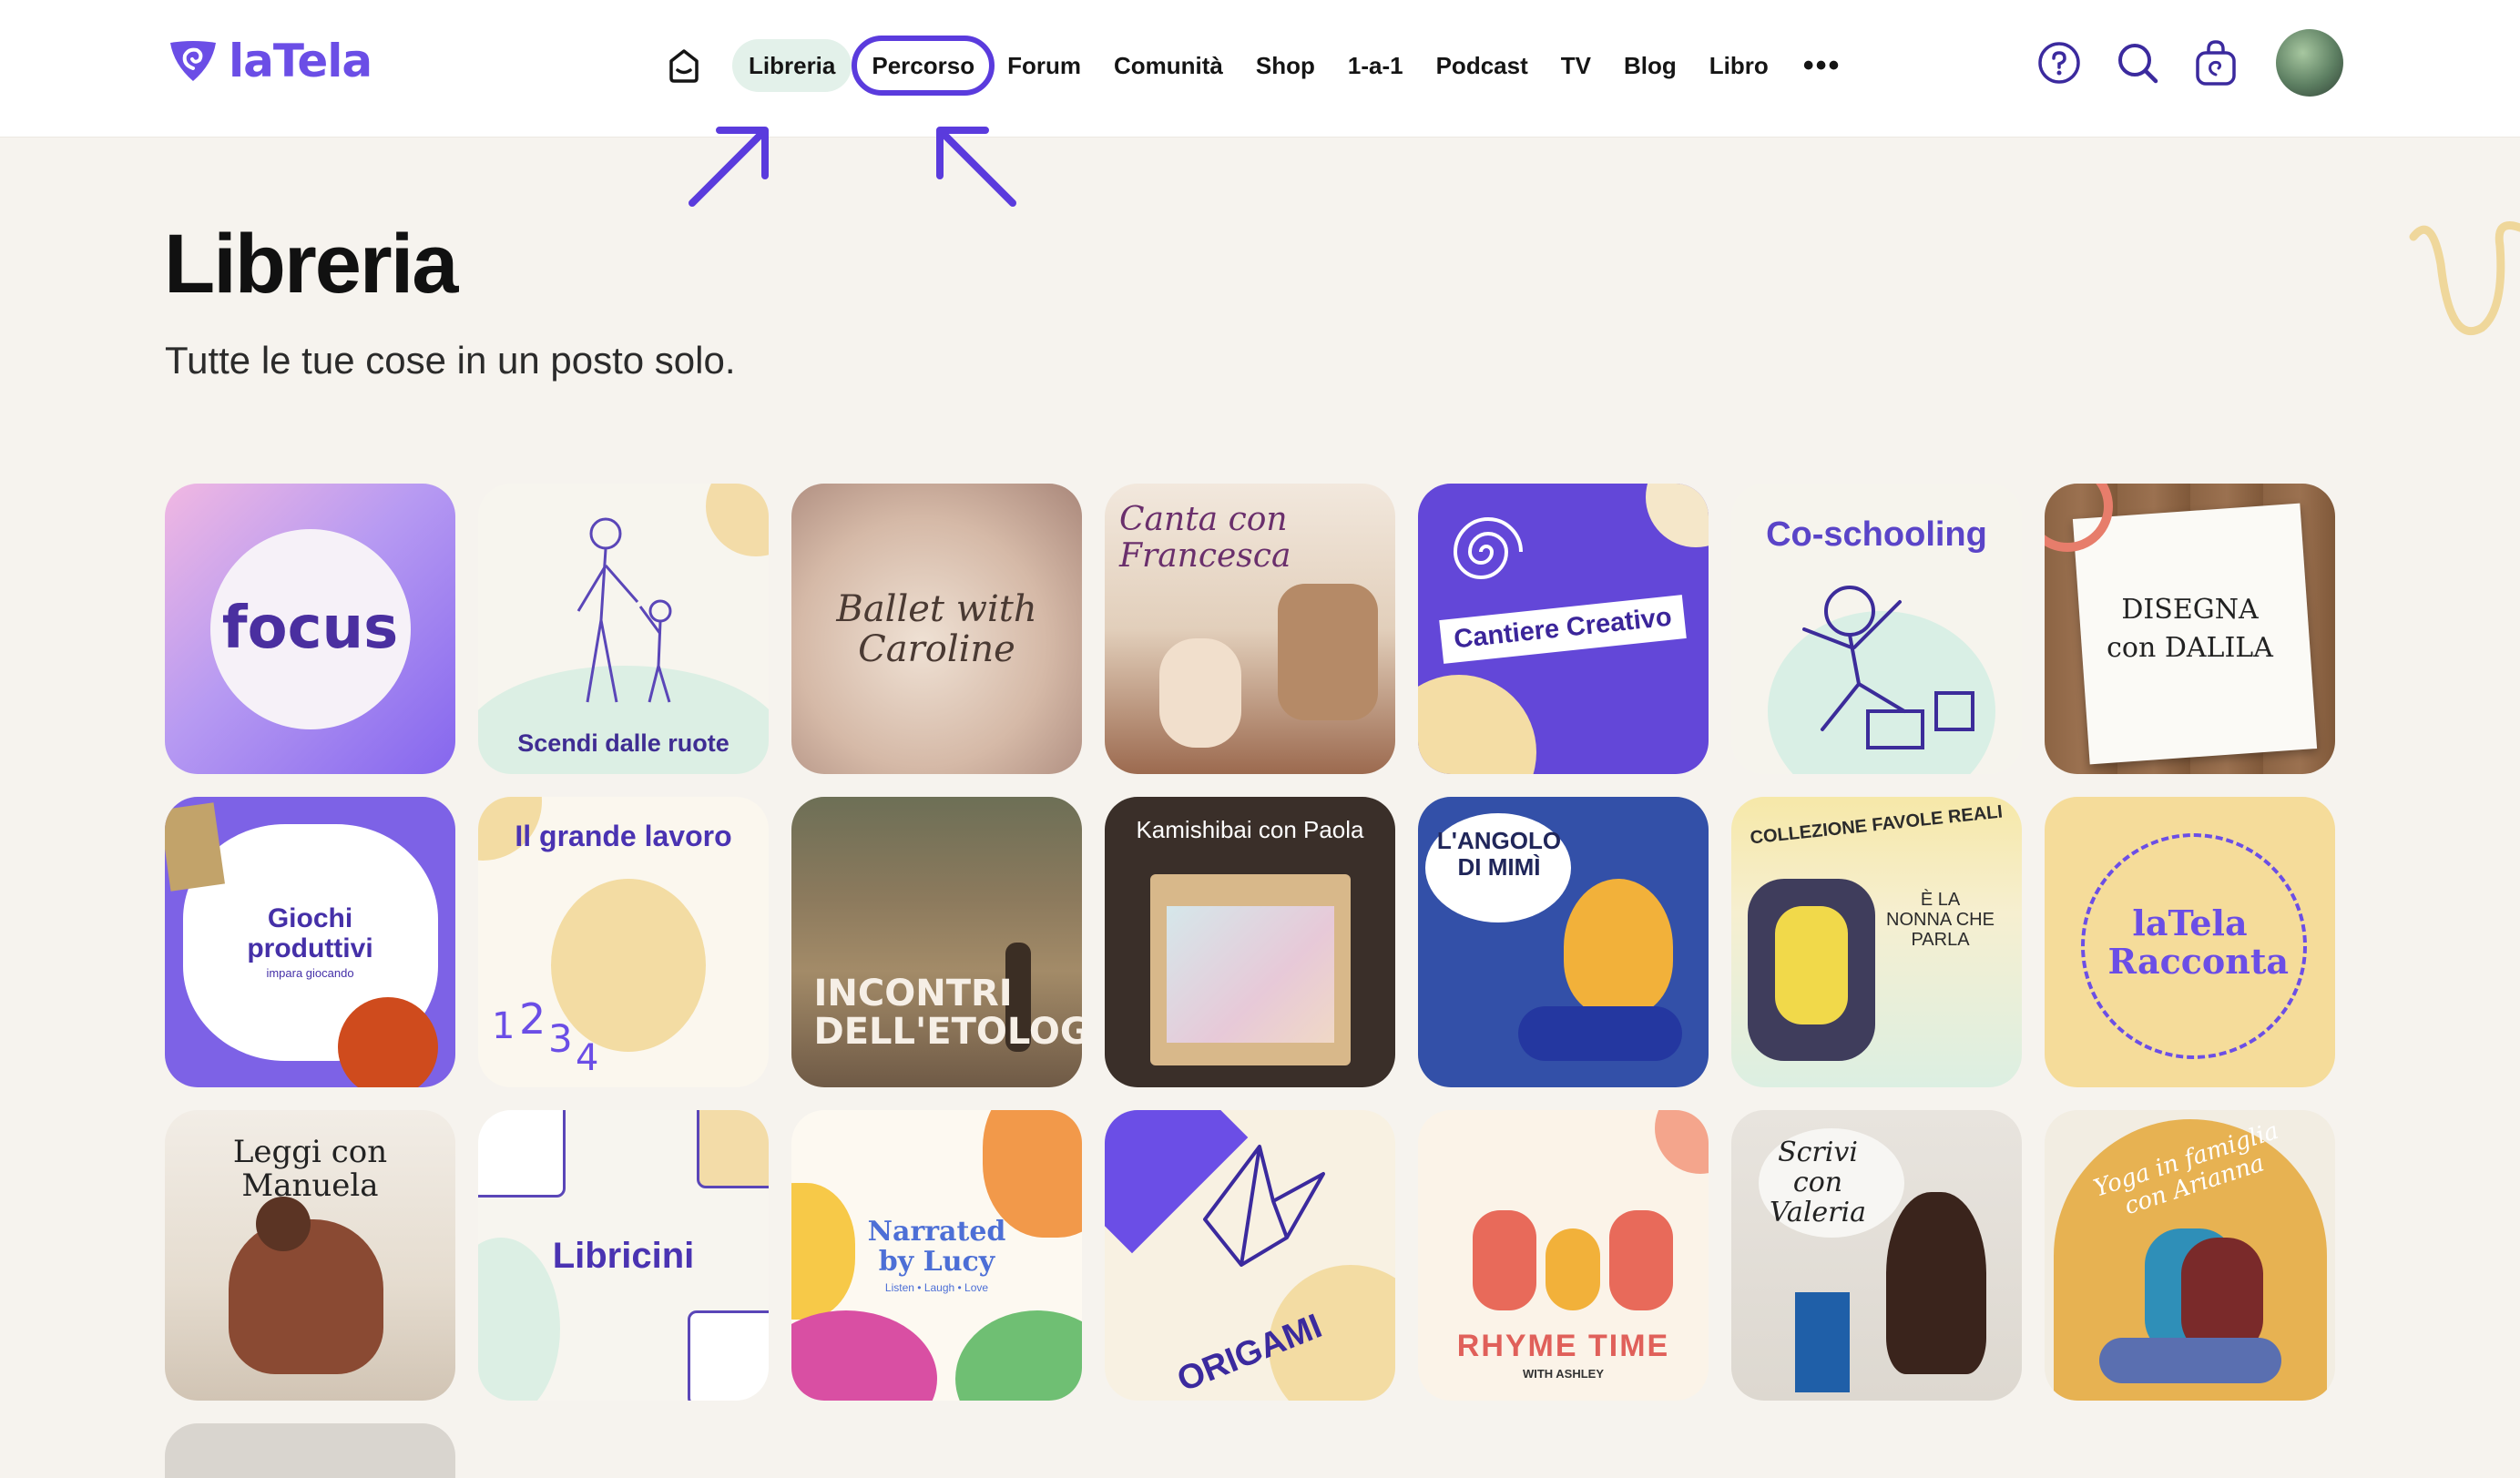  I want to click on tile-focus: focus, so click(310, 629).